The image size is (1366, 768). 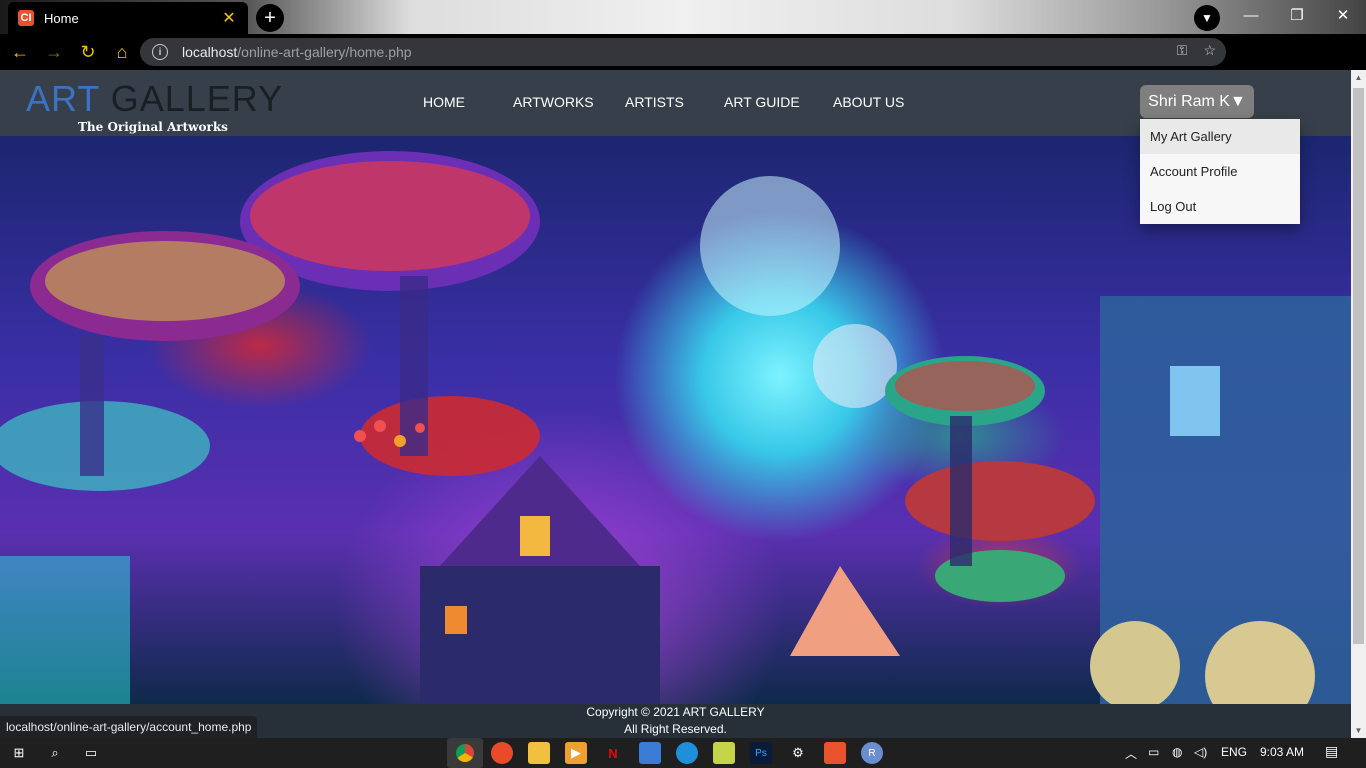 What do you see at coordinates (1343, 16) in the screenshot?
I see `close-window-button: ✕` at bounding box center [1343, 16].